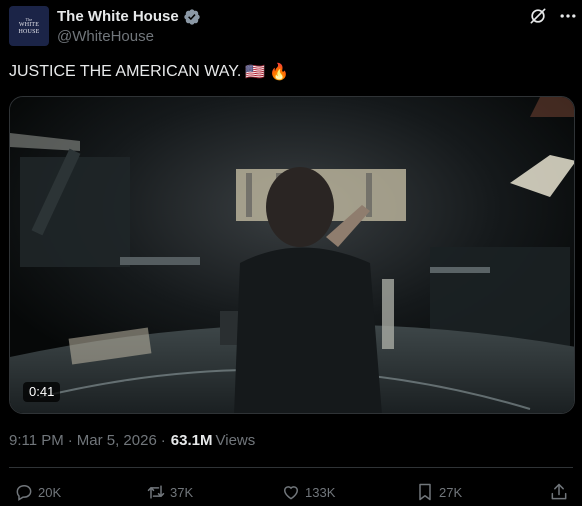 Image resolution: width=582 pixels, height=506 pixels. What do you see at coordinates (156, 492) in the screenshot?
I see `repost-icon` at bounding box center [156, 492].